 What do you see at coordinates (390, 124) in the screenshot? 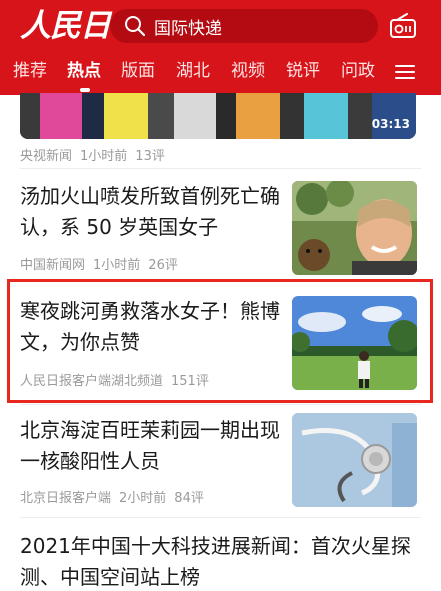
I see `video-duration: 03:13` at bounding box center [390, 124].